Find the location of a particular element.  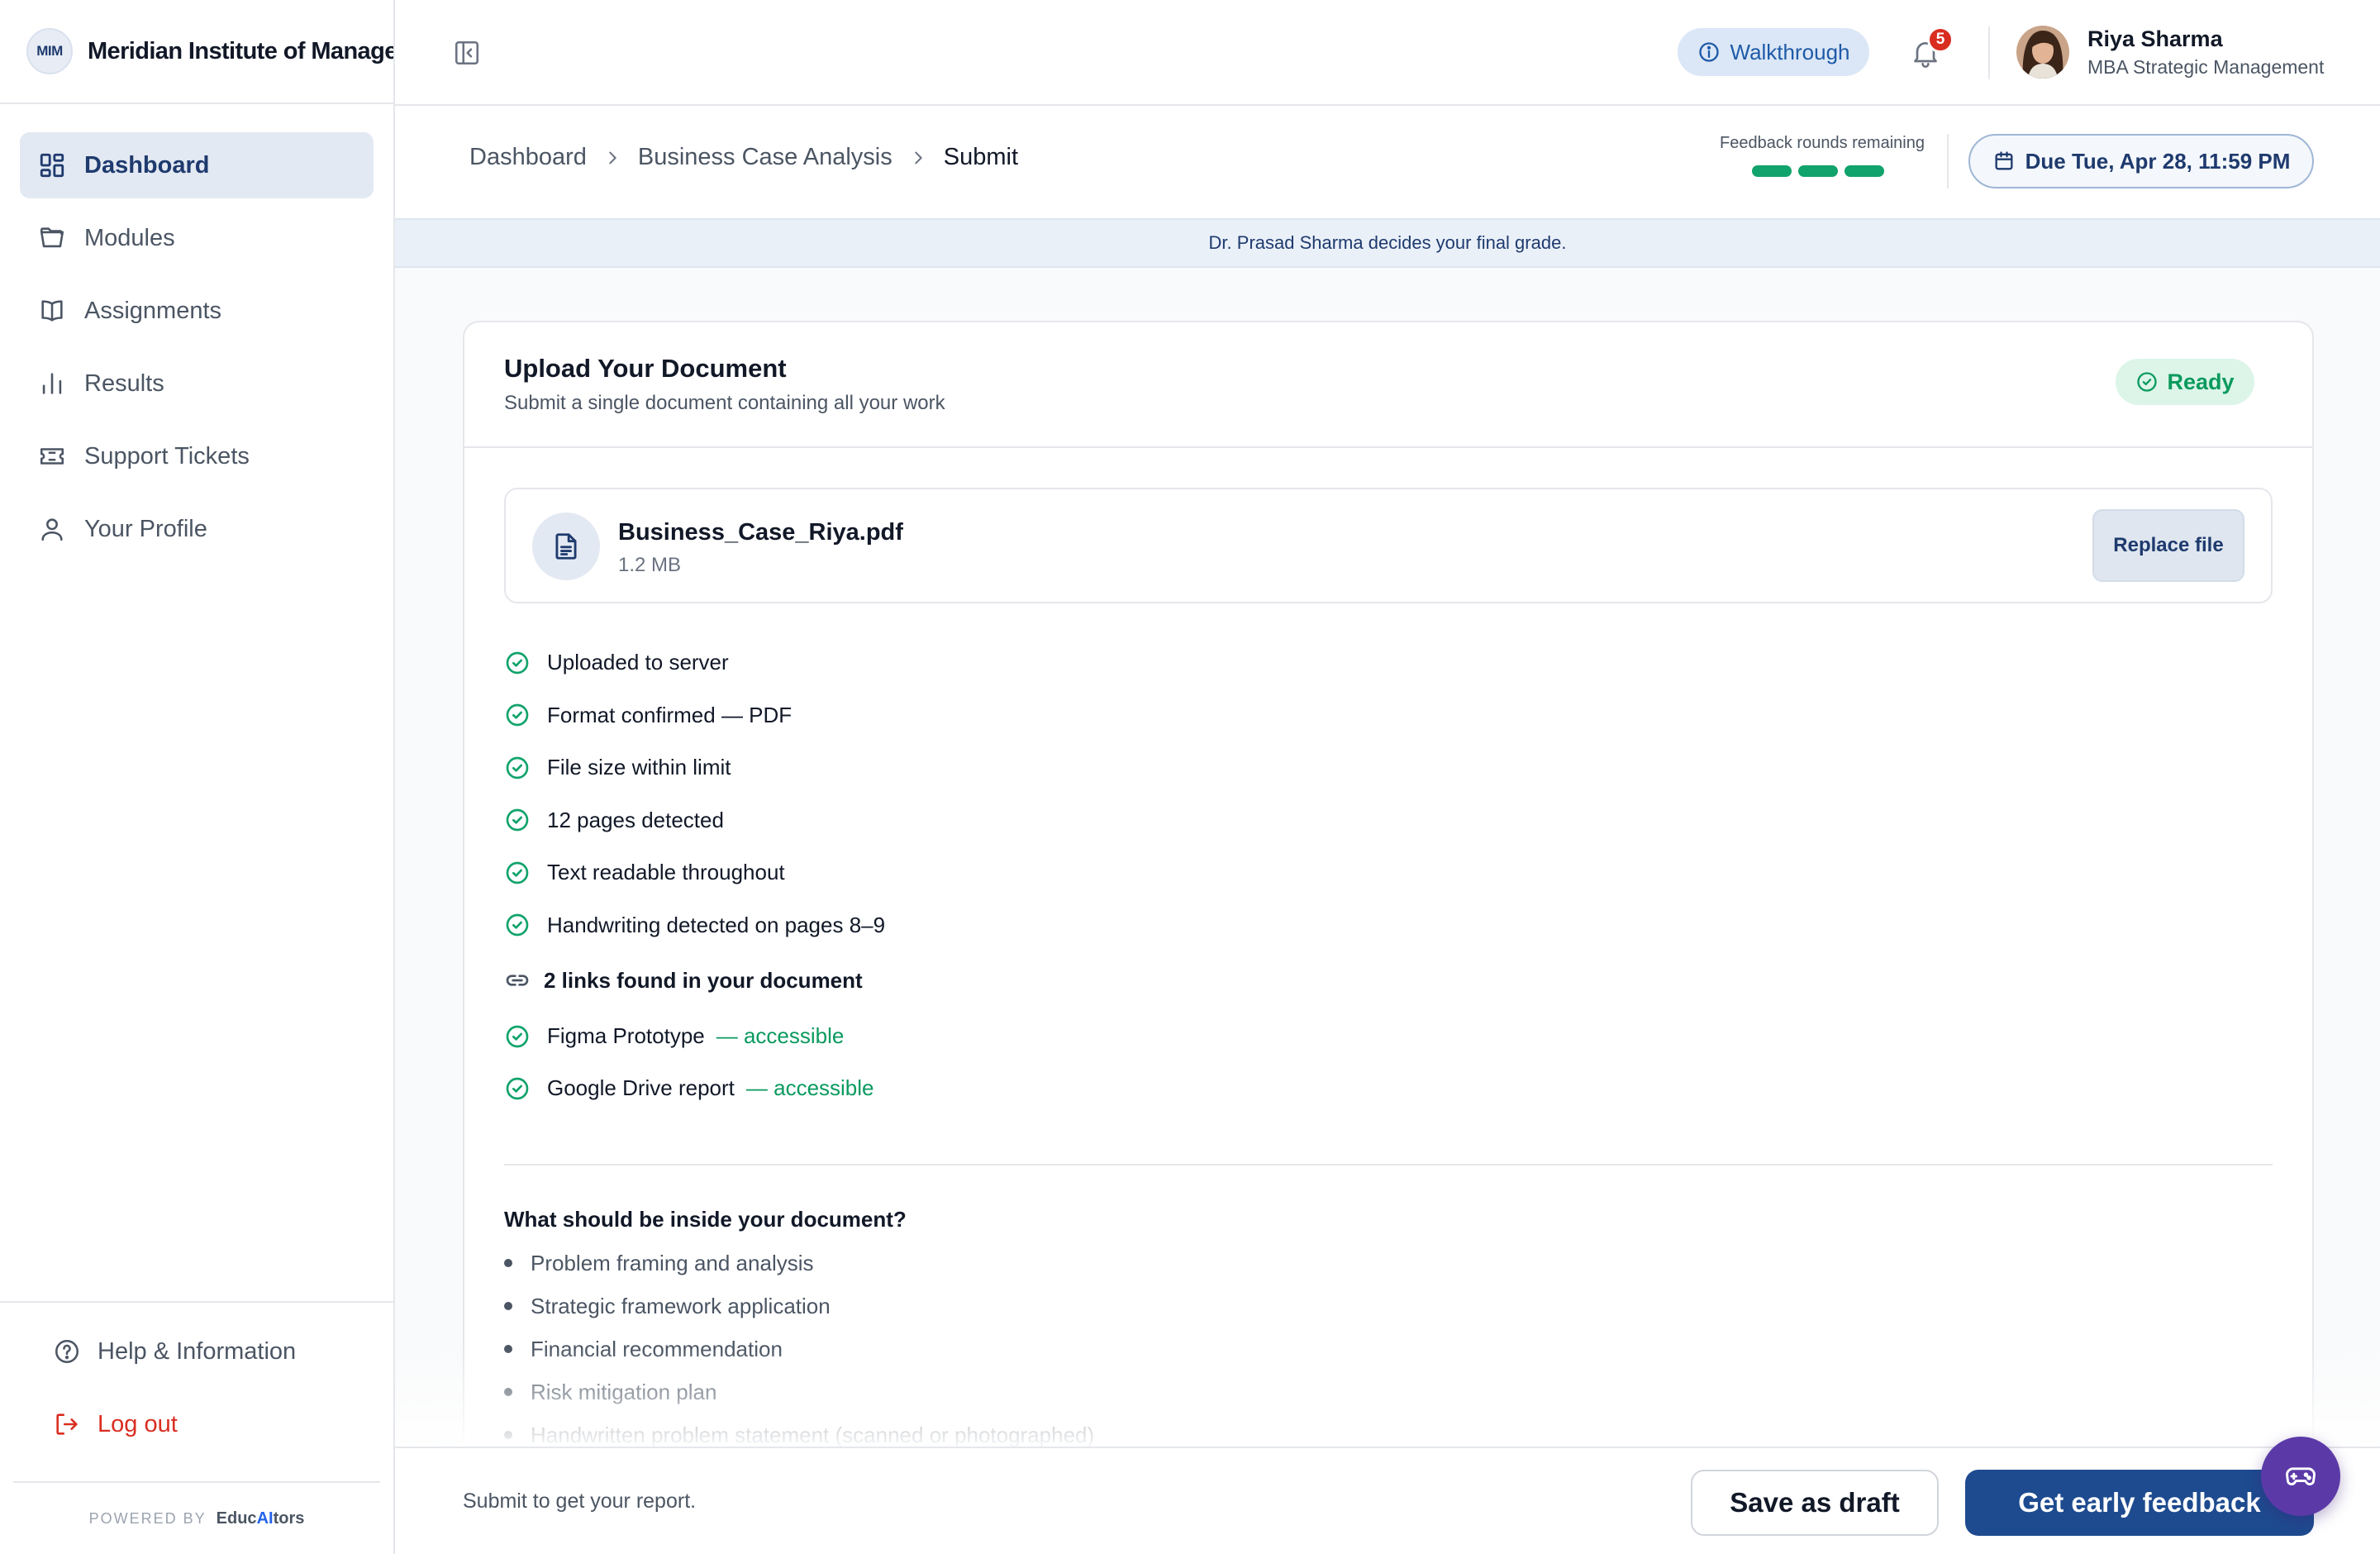

card-divider is located at coordinates (1388, 1165).